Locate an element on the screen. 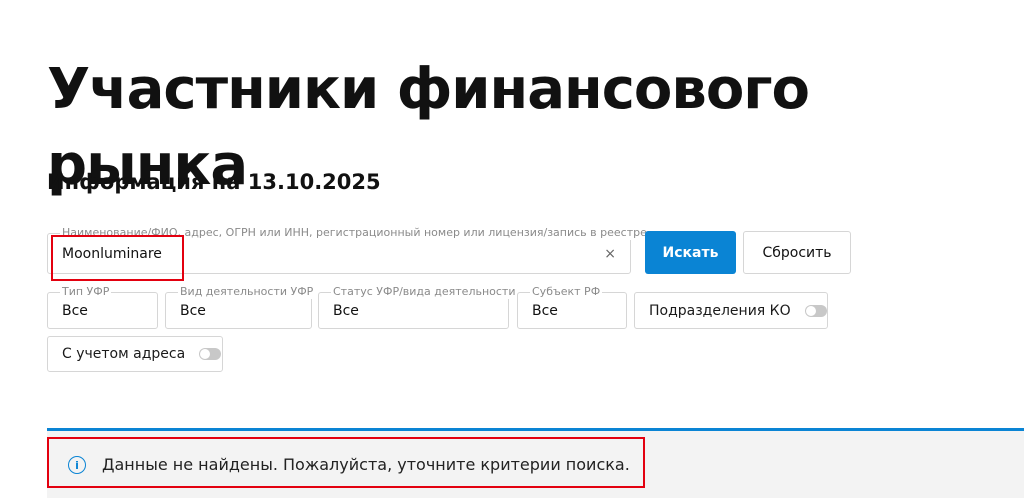 Image resolution: width=1024 pixels, height=502 pixels. search-input: Moonluminare is located at coordinates (112, 254).